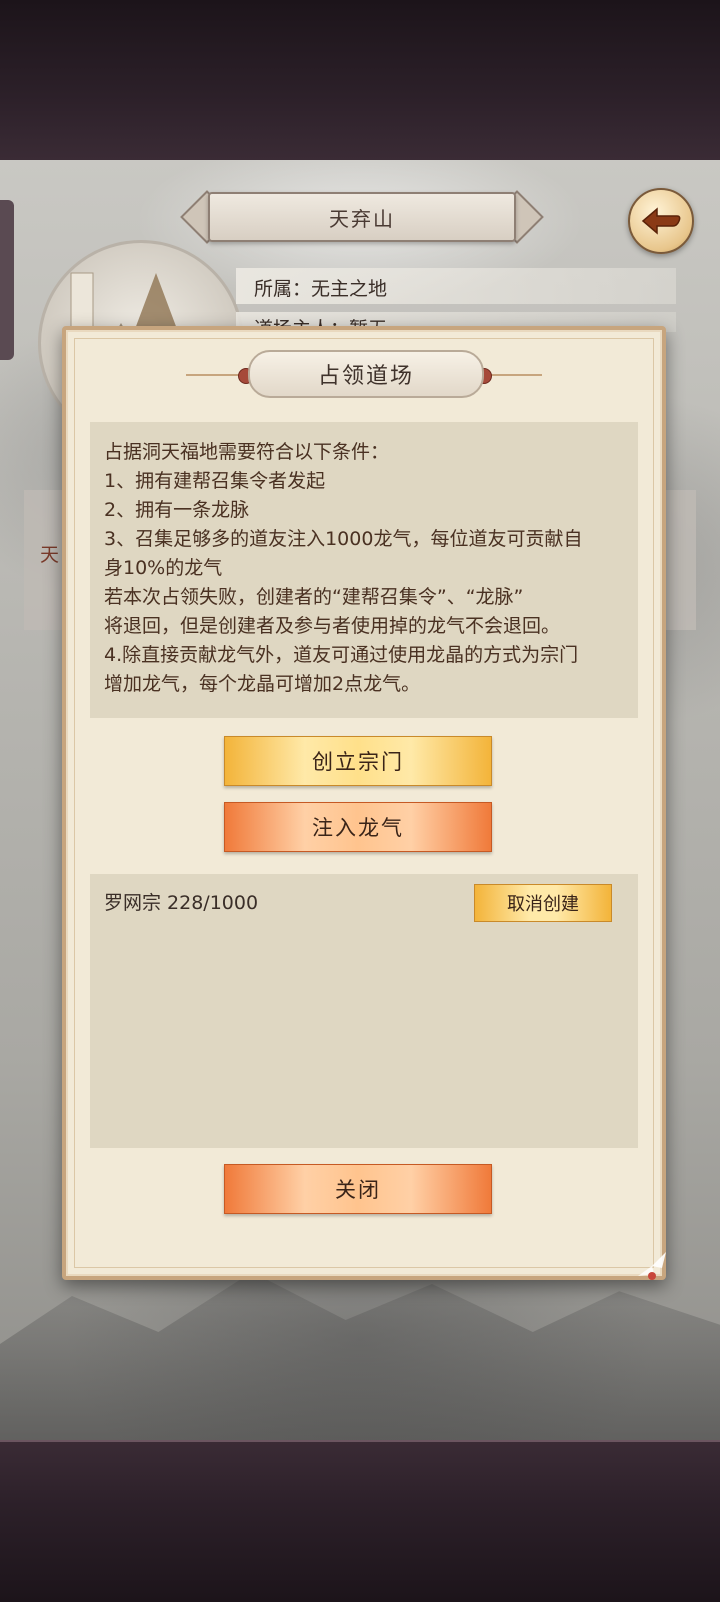 Image resolution: width=720 pixels, height=1602 pixels. I want to click on dialog-title: 占领道场, so click(365, 376).